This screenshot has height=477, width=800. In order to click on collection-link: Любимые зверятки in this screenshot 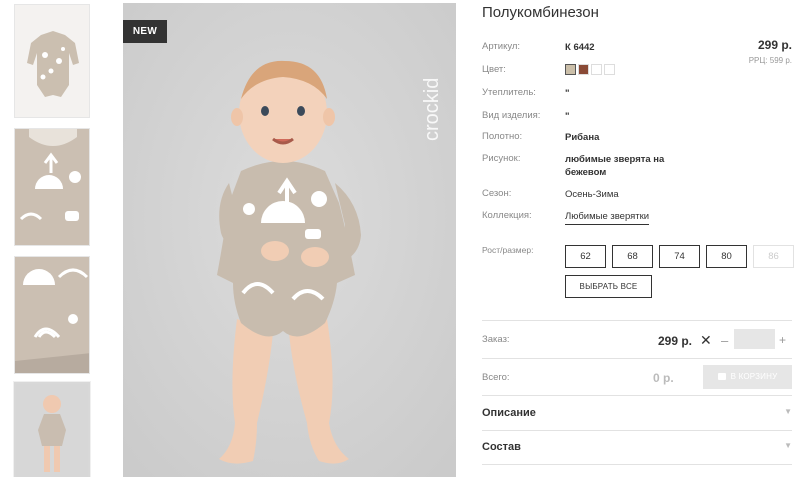, I will do `click(607, 217)`.